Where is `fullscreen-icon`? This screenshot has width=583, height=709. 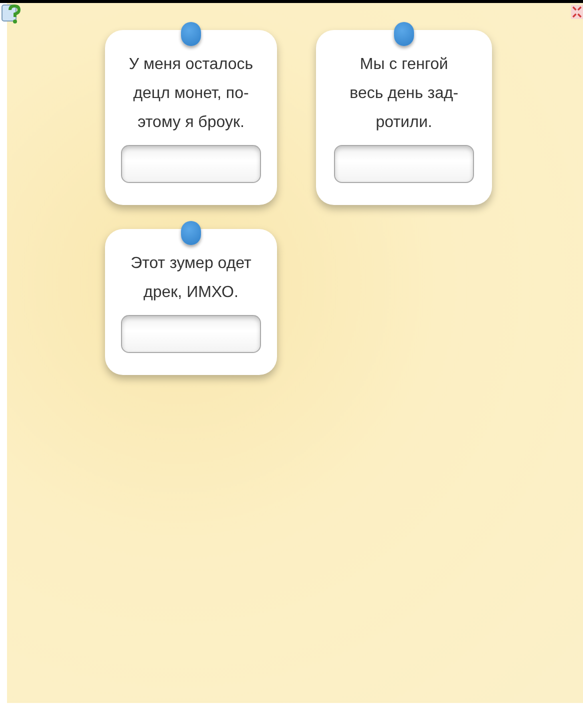
fullscreen-icon is located at coordinates (577, 12).